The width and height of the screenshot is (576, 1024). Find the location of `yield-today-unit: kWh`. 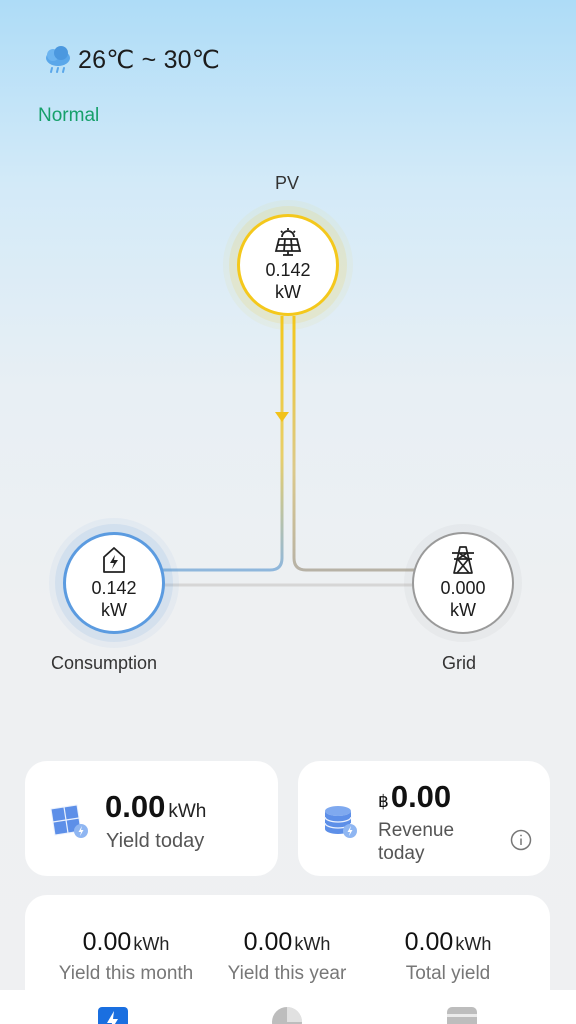

yield-today-unit: kWh is located at coordinates (187, 811).